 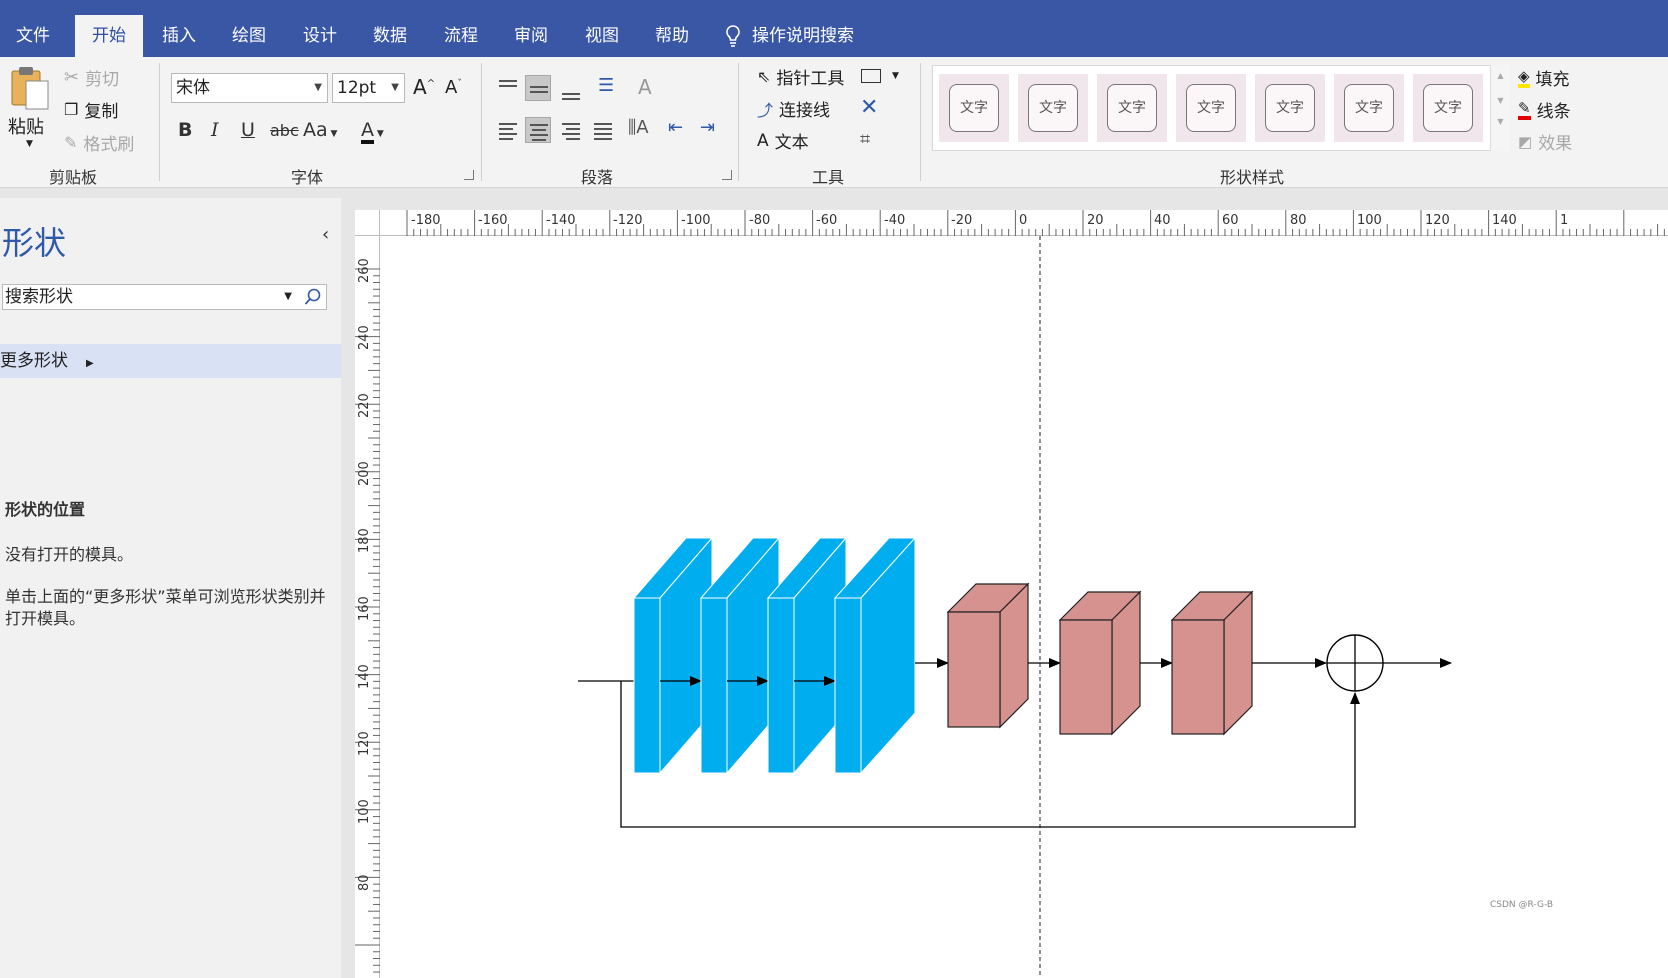 What do you see at coordinates (368, 88) in the screenshot?
I see `font-size-combo: 12pt ▼` at bounding box center [368, 88].